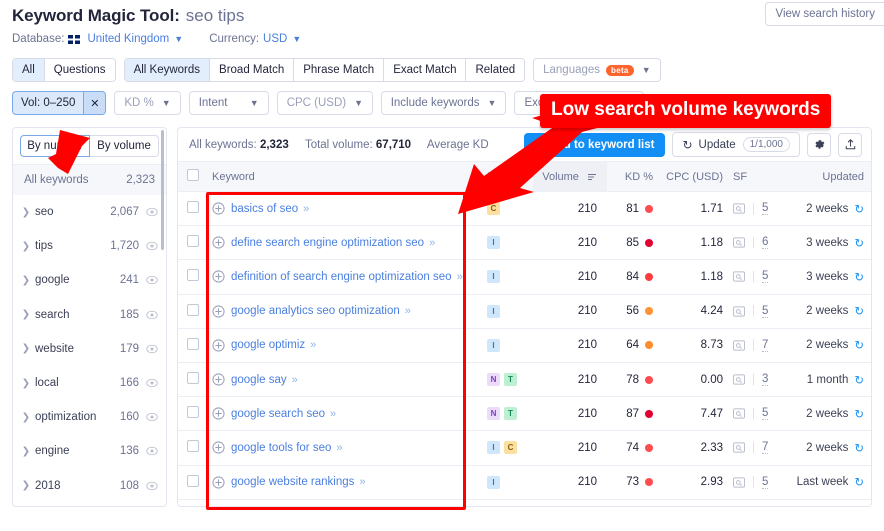 This screenshot has width=884, height=531. I want to click on volume-filter-chip: Vol: 0–250 ✕, so click(59, 103).